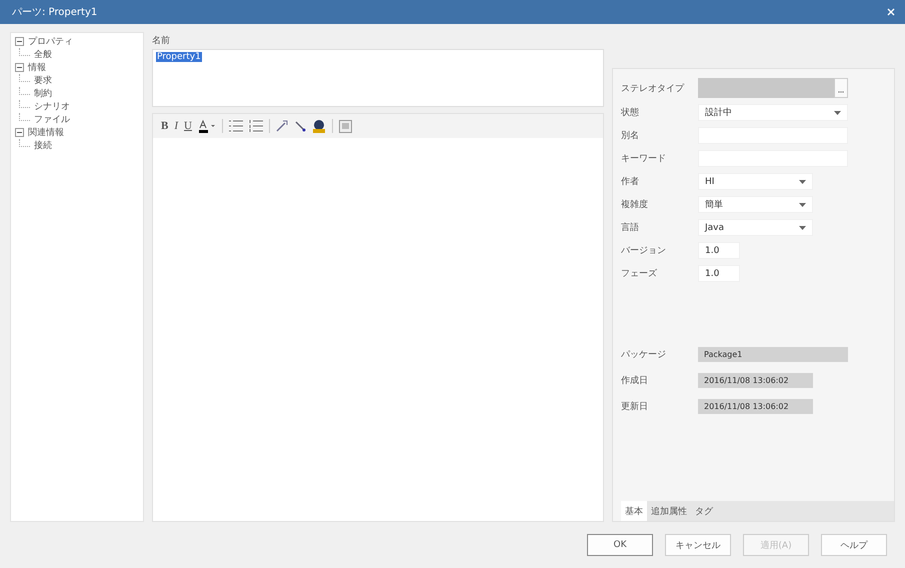  Describe the element at coordinates (704, 511) in the screenshot. I see `tab: タグ` at that location.